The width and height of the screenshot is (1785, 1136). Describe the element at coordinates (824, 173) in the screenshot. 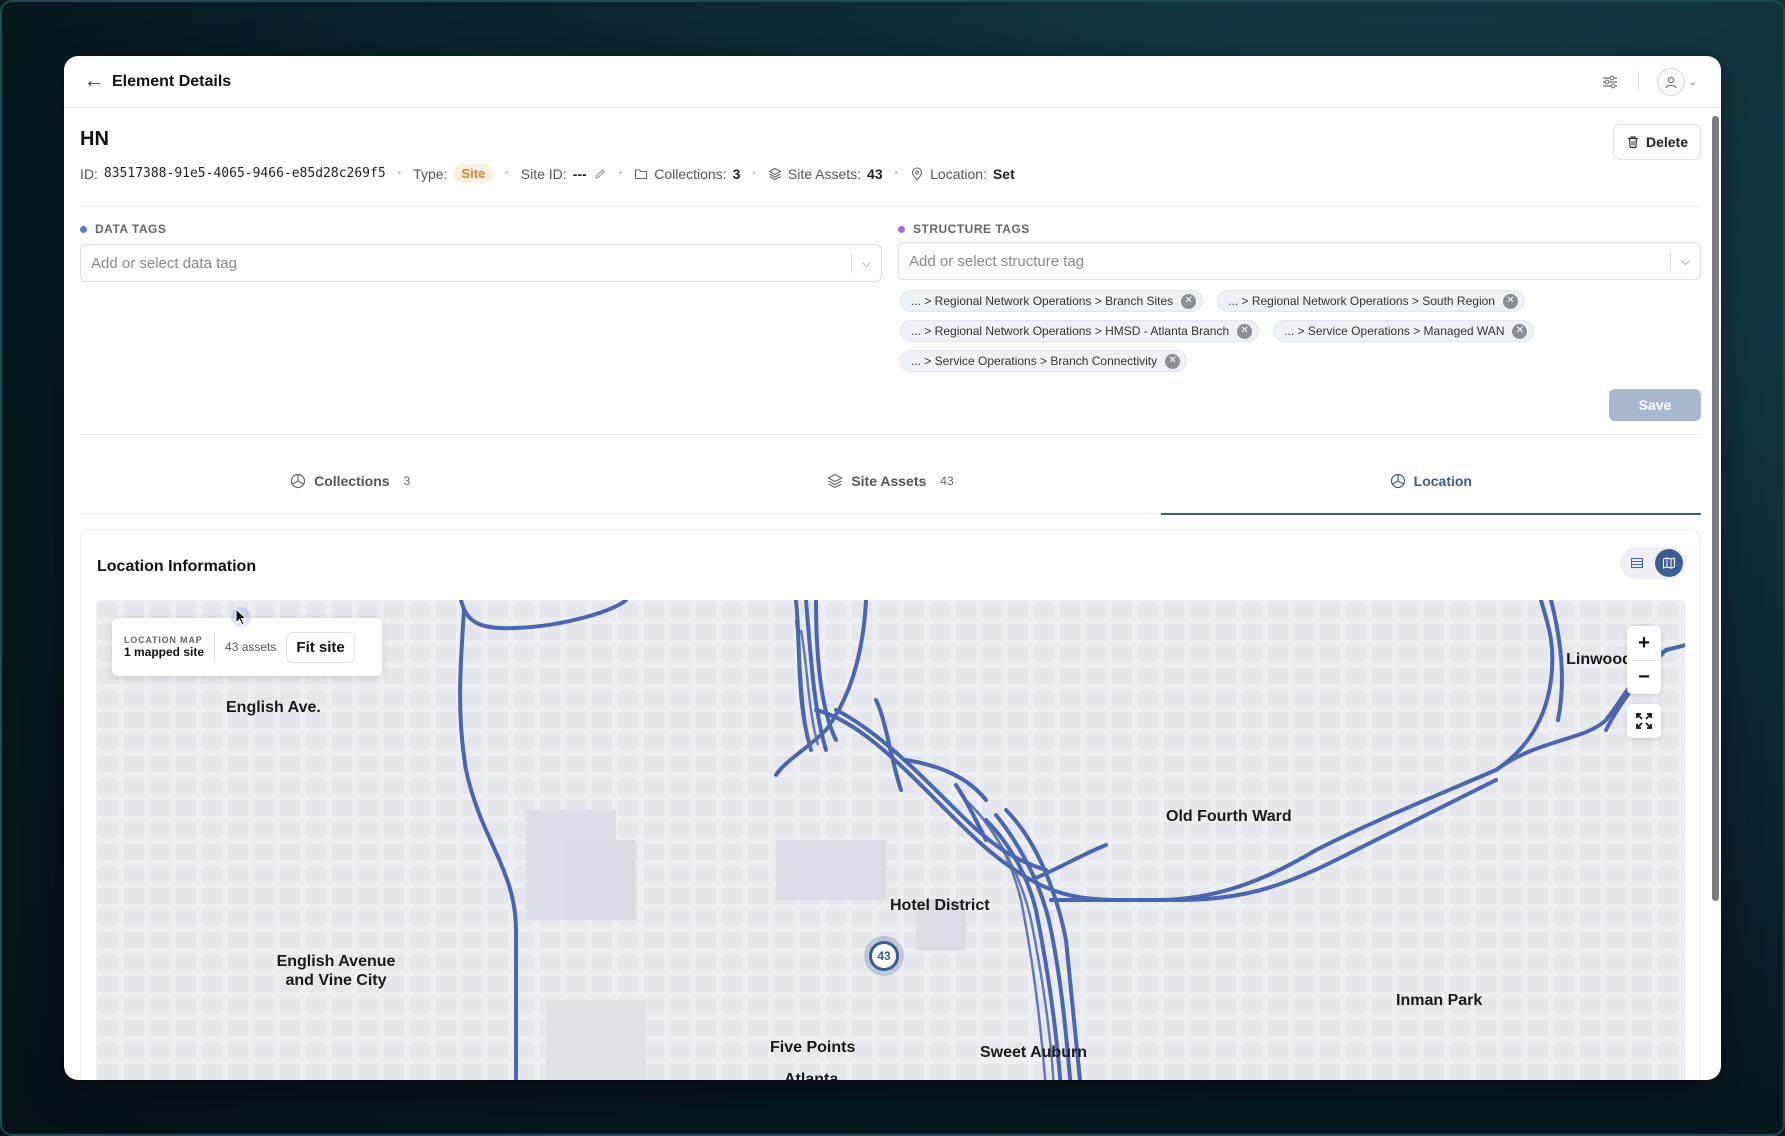

I see `site-assets-label: Site Assets:` at that location.